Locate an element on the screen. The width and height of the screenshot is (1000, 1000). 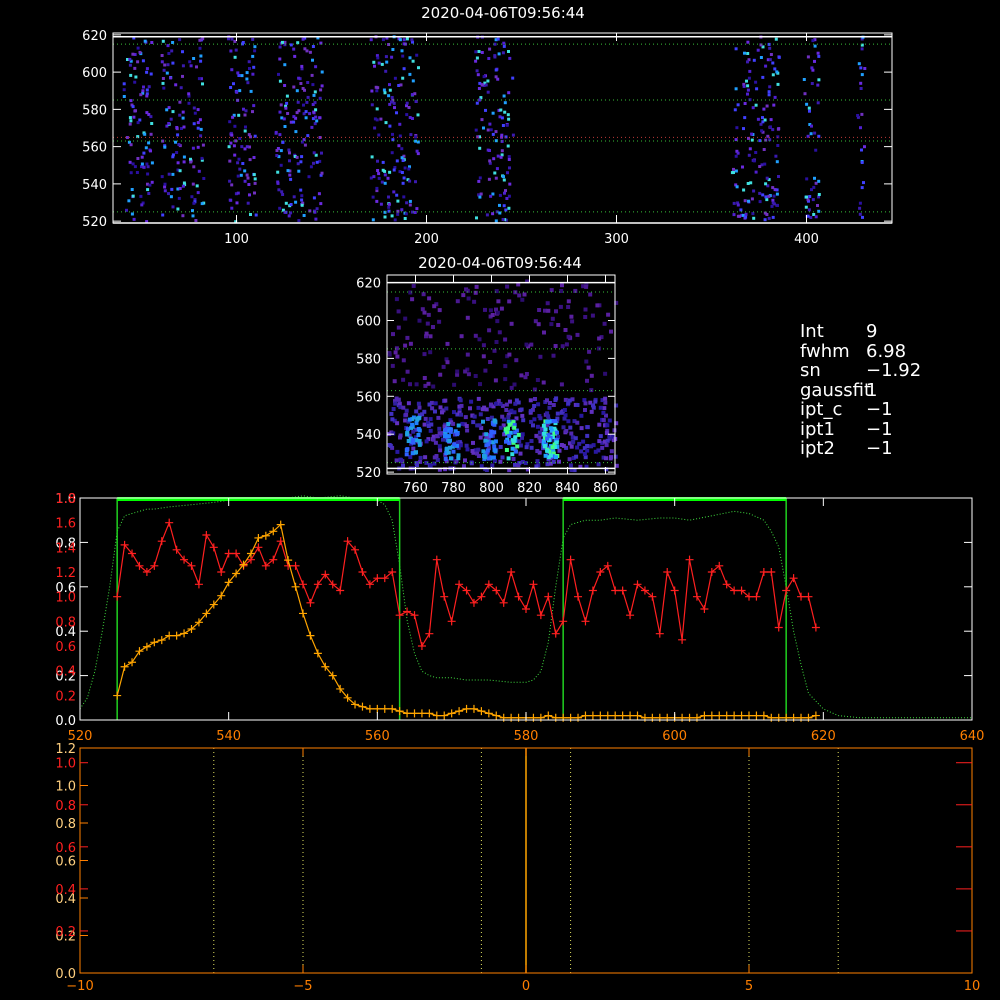
y-tick-label-red: 1.4 is located at coordinates (65, 548).